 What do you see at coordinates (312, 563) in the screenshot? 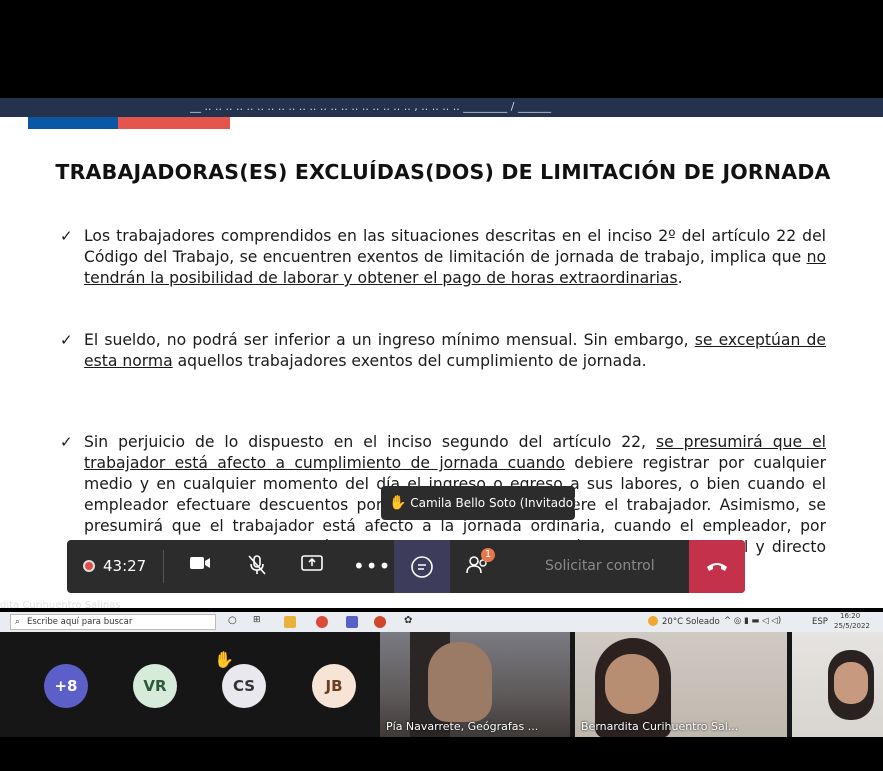
I see `share-tray-icon` at bounding box center [312, 563].